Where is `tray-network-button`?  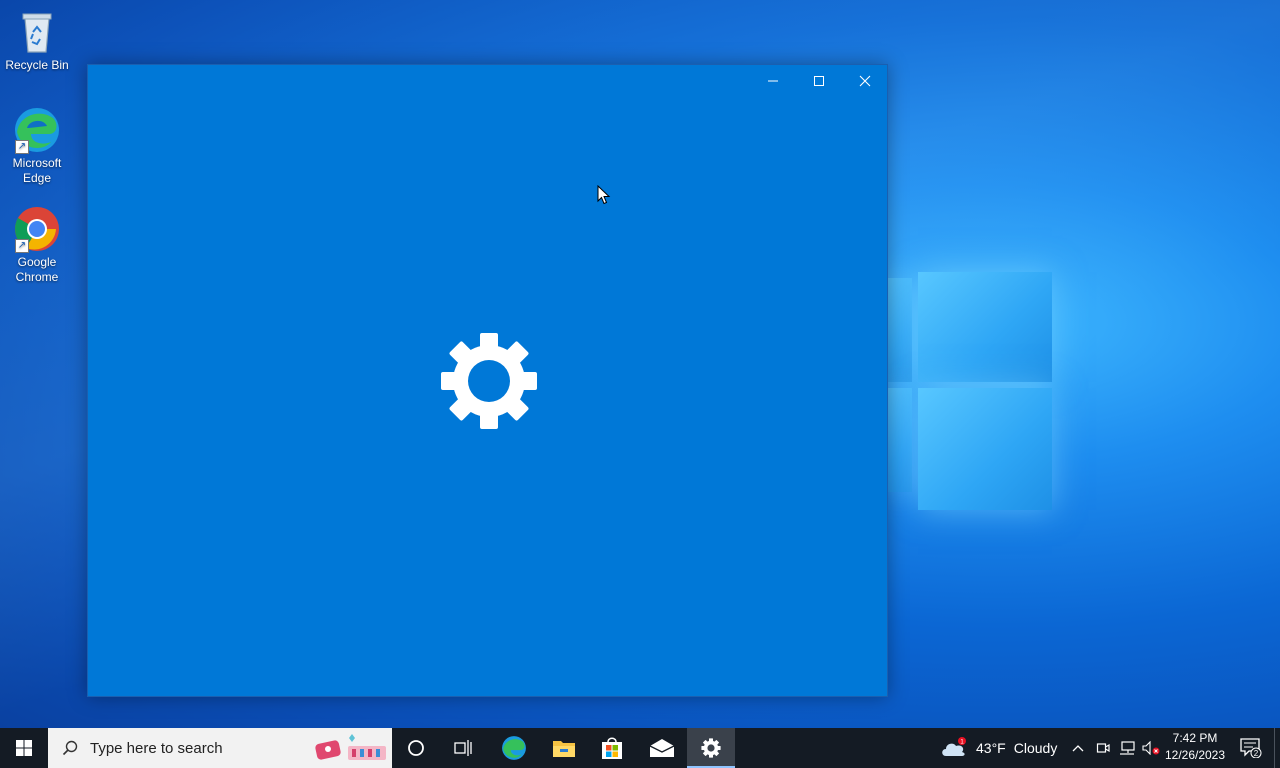 tray-network-button is located at coordinates (1127, 748).